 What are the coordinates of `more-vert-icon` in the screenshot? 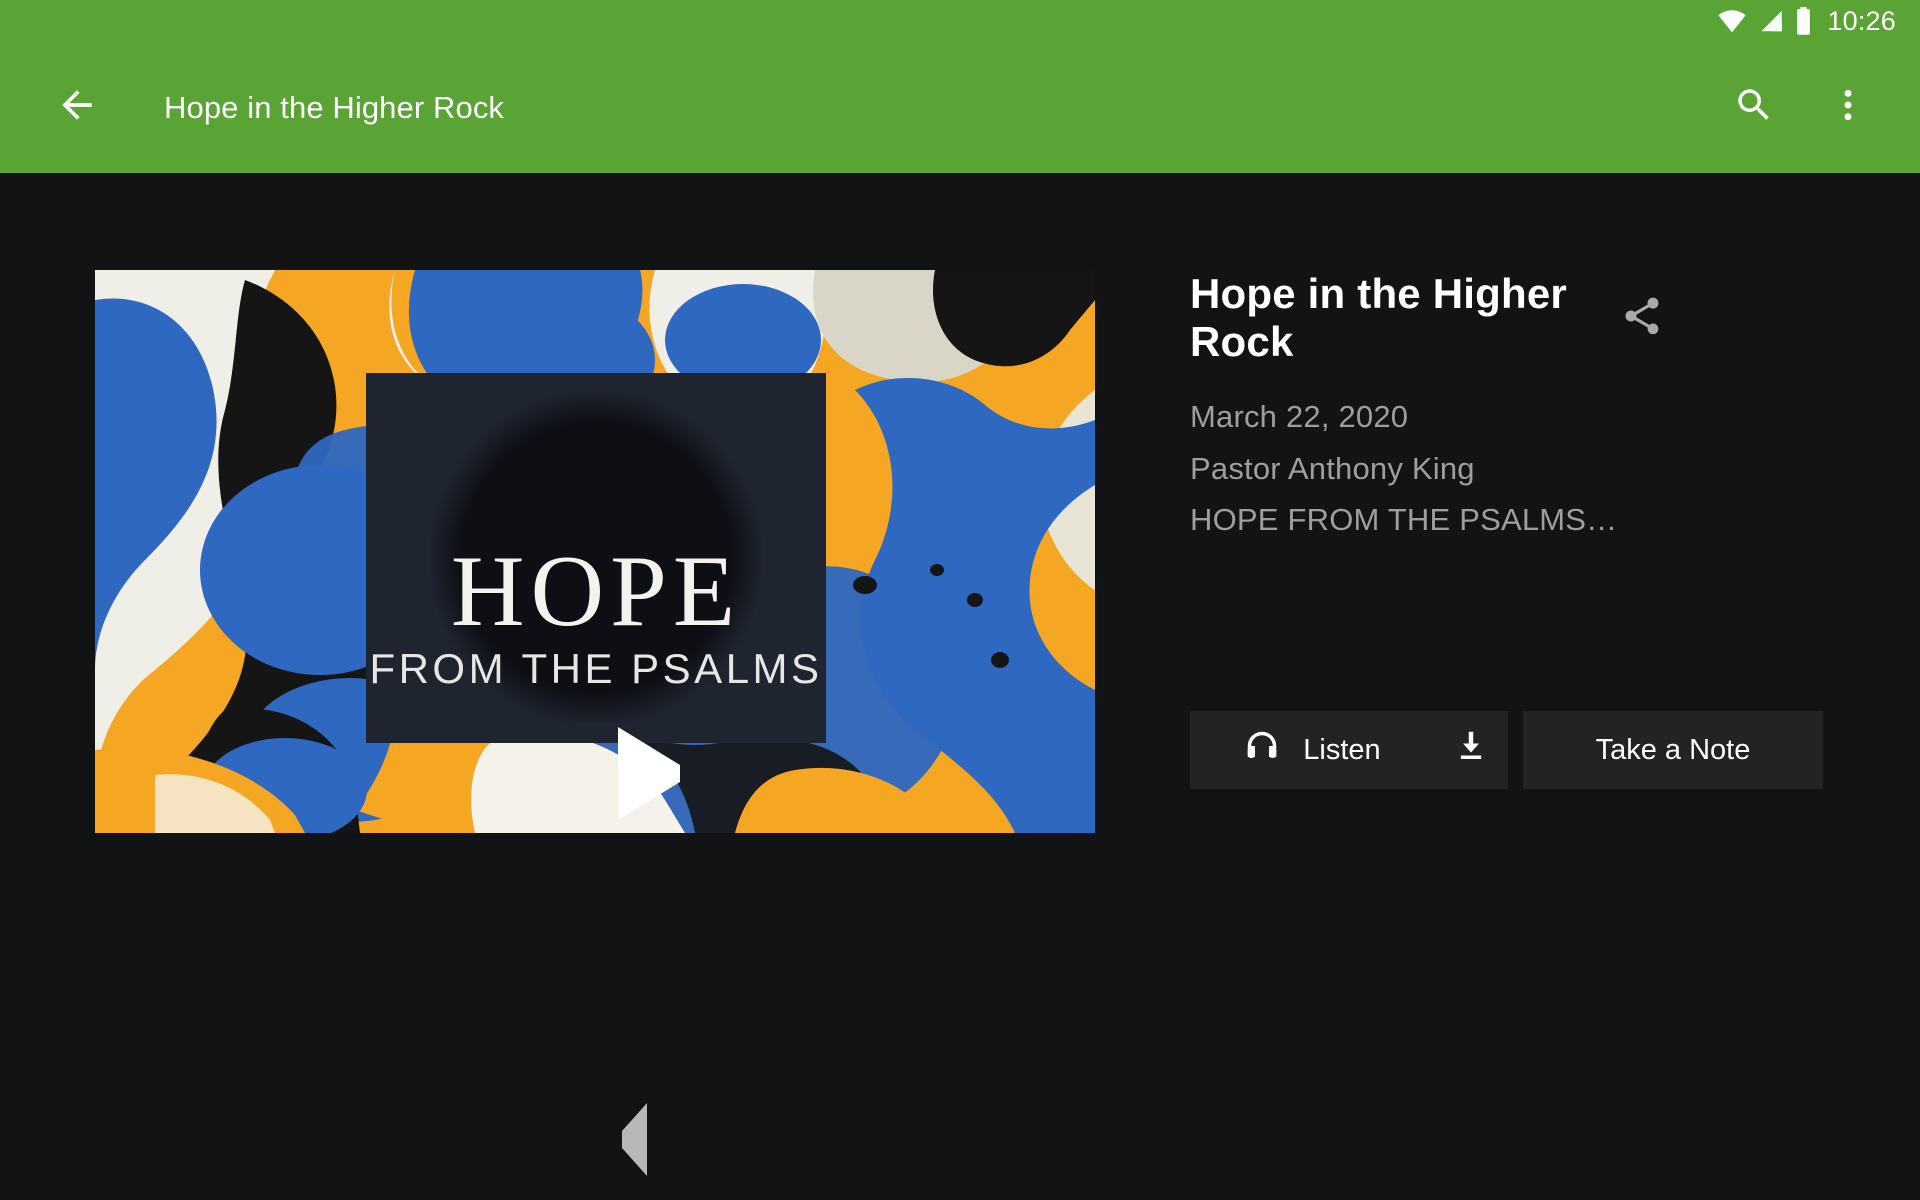 It's located at (1848, 107).